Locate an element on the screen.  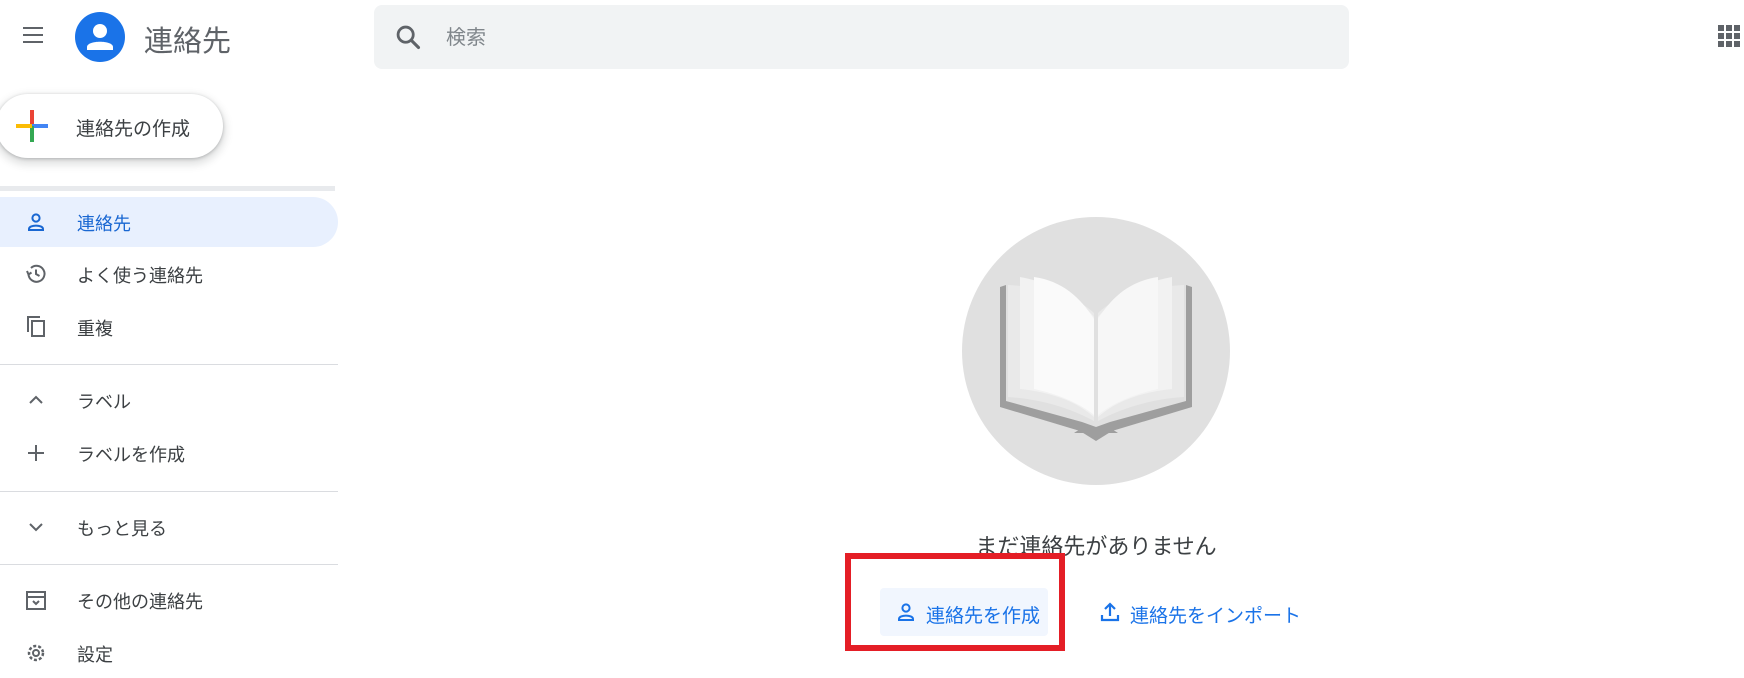
create-contact-action-label: 連絡先を作成 is located at coordinates (983, 616).